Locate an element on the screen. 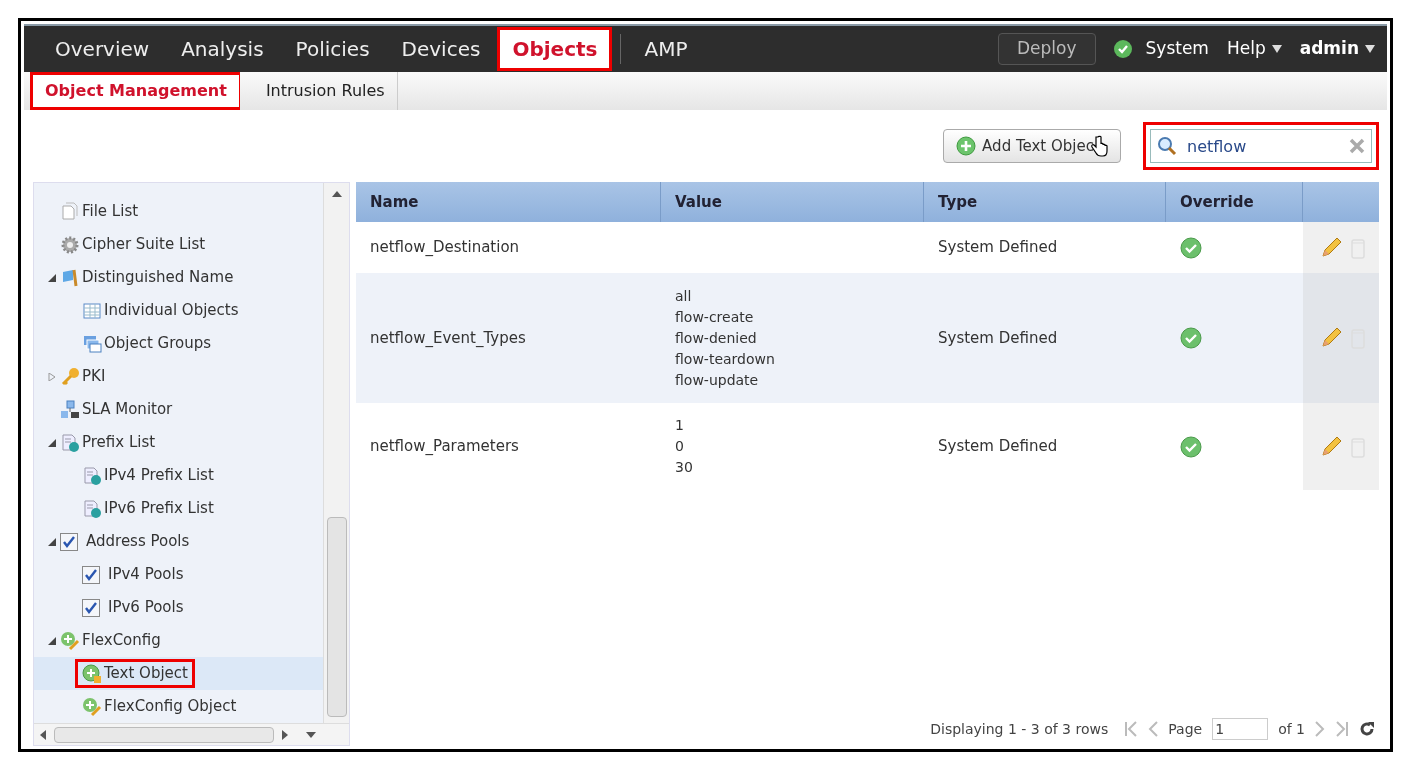 This screenshot has width=1411, height=759. search-field: netflow is located at coordinates (1261, 146).